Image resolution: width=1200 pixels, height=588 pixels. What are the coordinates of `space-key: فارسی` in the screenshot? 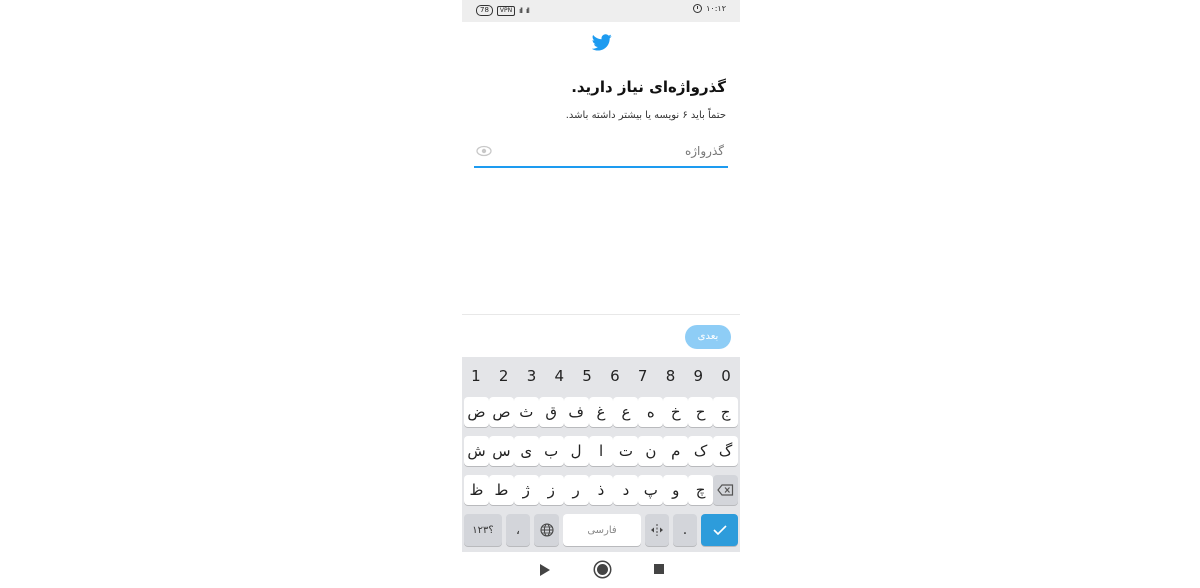 It's located at (602, 530).